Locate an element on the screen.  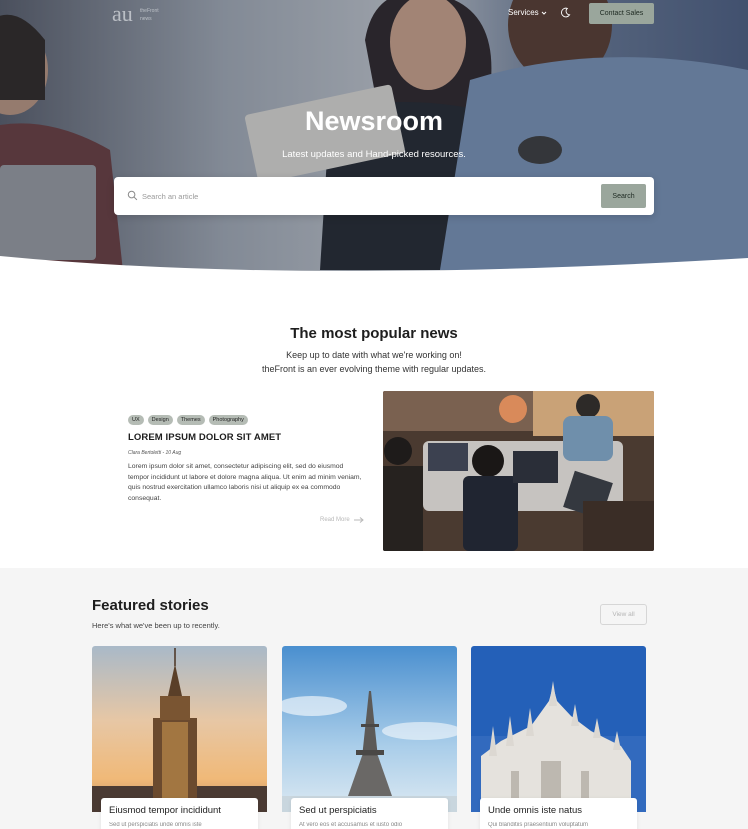
arrow-right-icon is located at coordinates (358, 520).